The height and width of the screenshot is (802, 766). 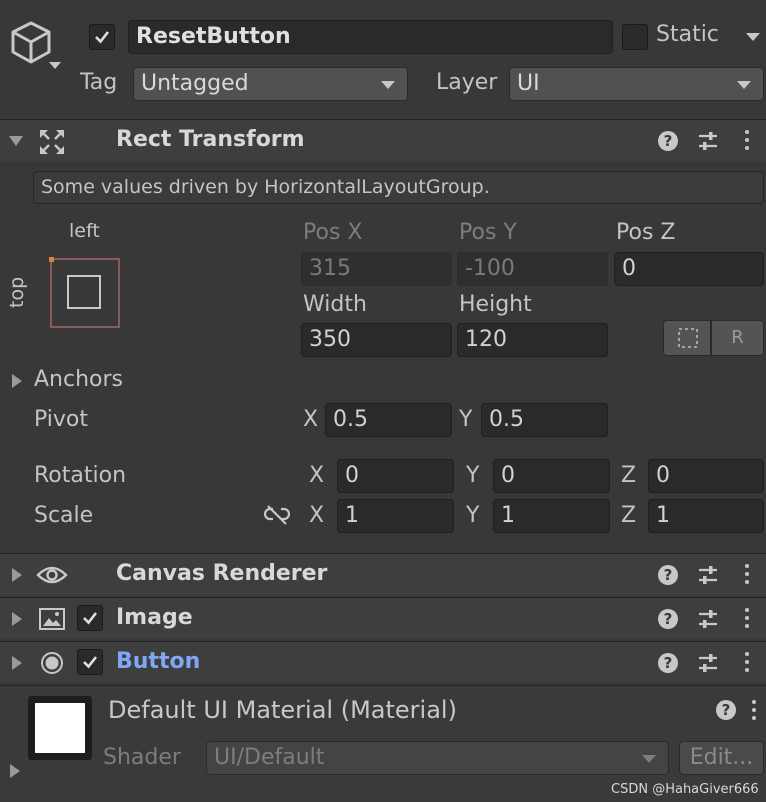 I want to click on blueprint-icon, so click(x=688, y=338).